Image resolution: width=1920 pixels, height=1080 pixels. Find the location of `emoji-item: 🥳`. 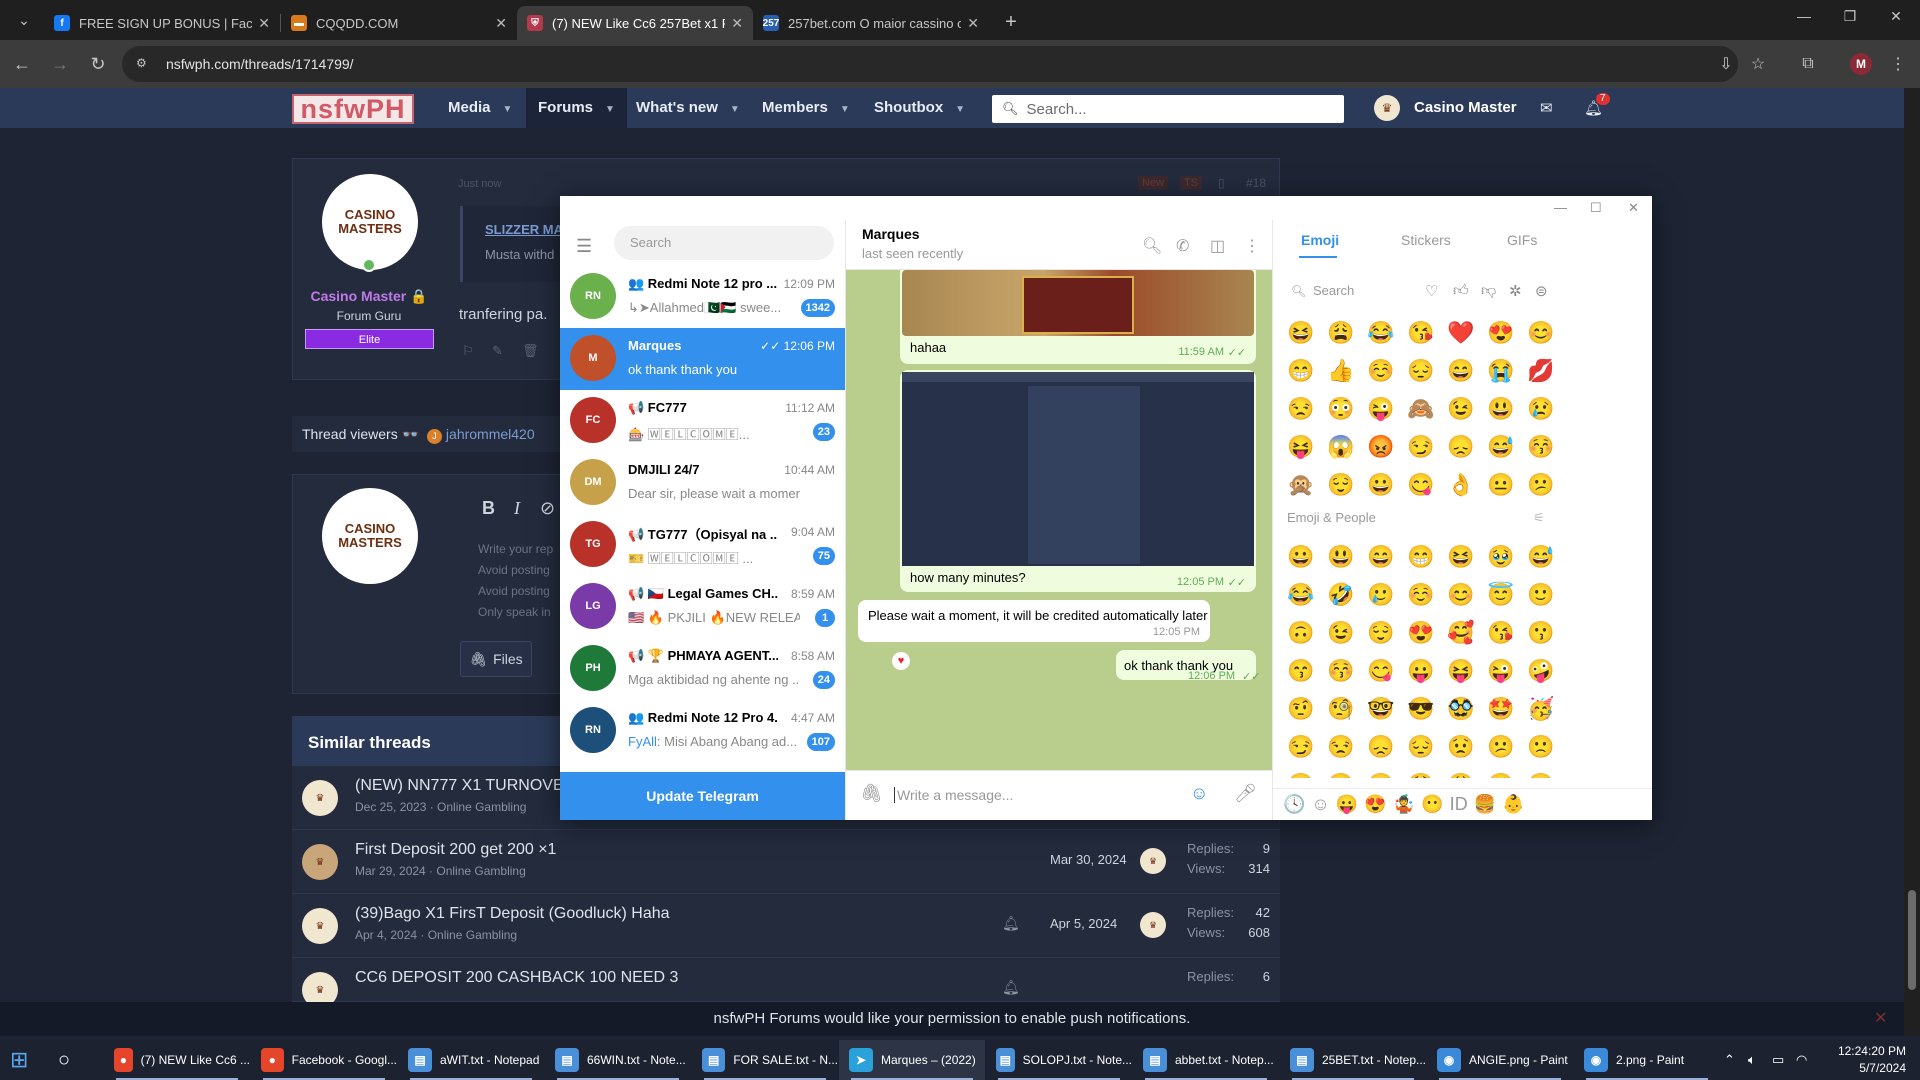

emoji-item: 🥳 is located at coordinates (1541, 709).